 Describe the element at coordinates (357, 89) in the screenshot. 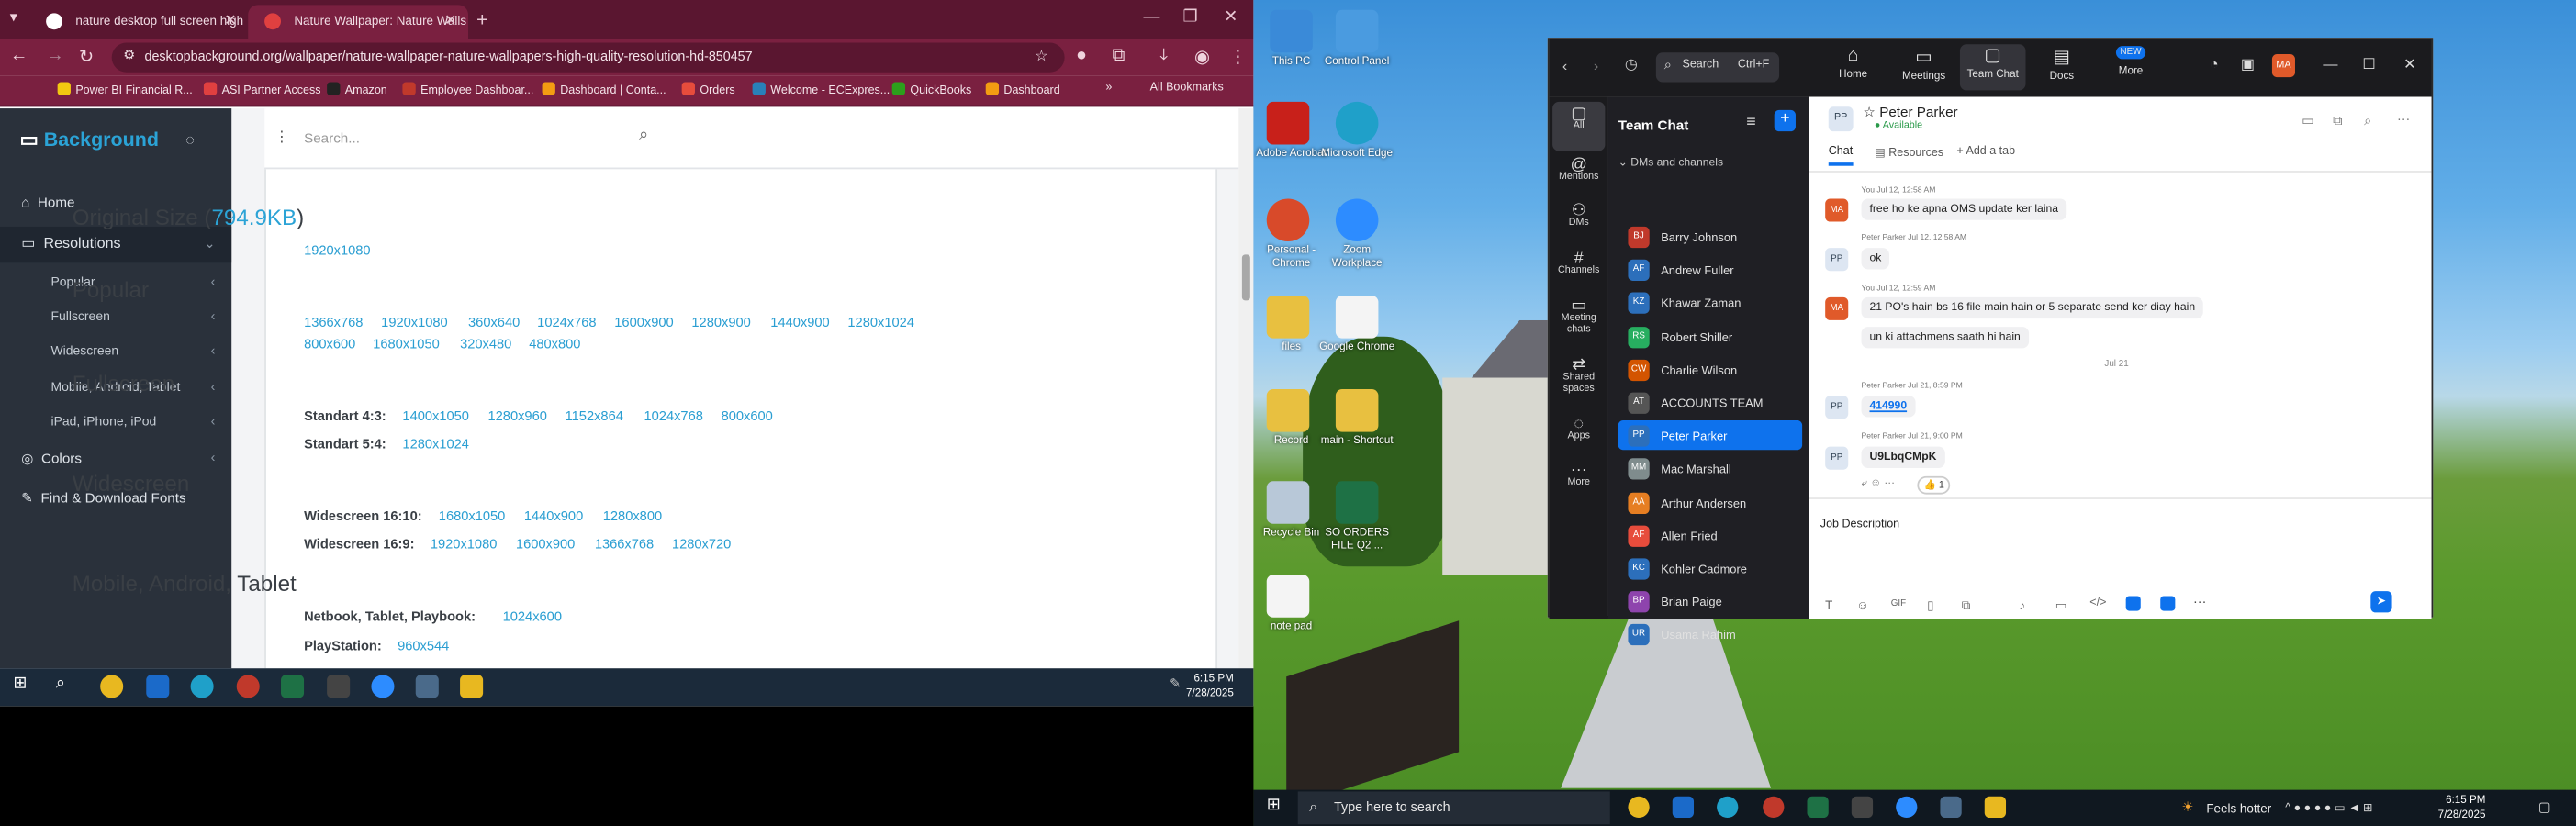

I see `bookmark-item: Amazon` at that location.